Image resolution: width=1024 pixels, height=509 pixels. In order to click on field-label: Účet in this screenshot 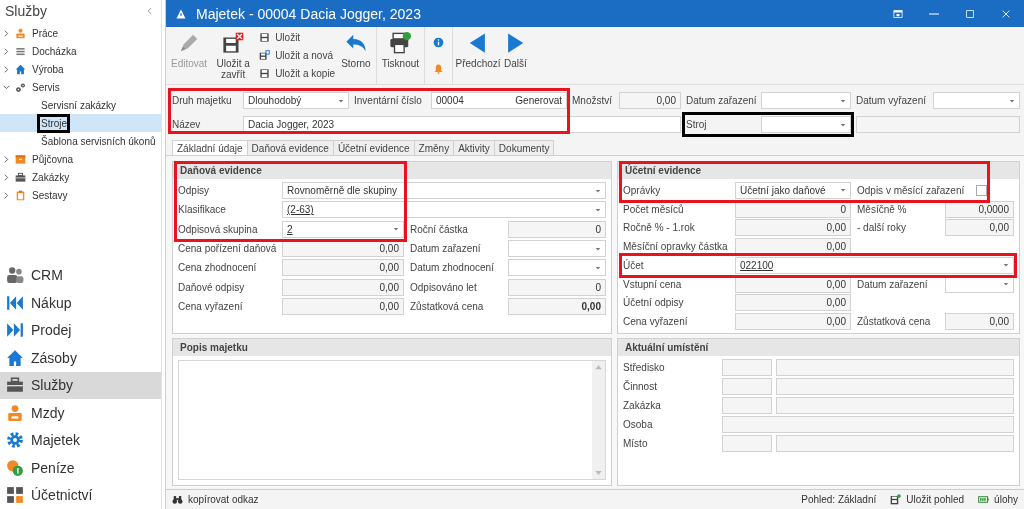, I will do `click(634, 265)`.